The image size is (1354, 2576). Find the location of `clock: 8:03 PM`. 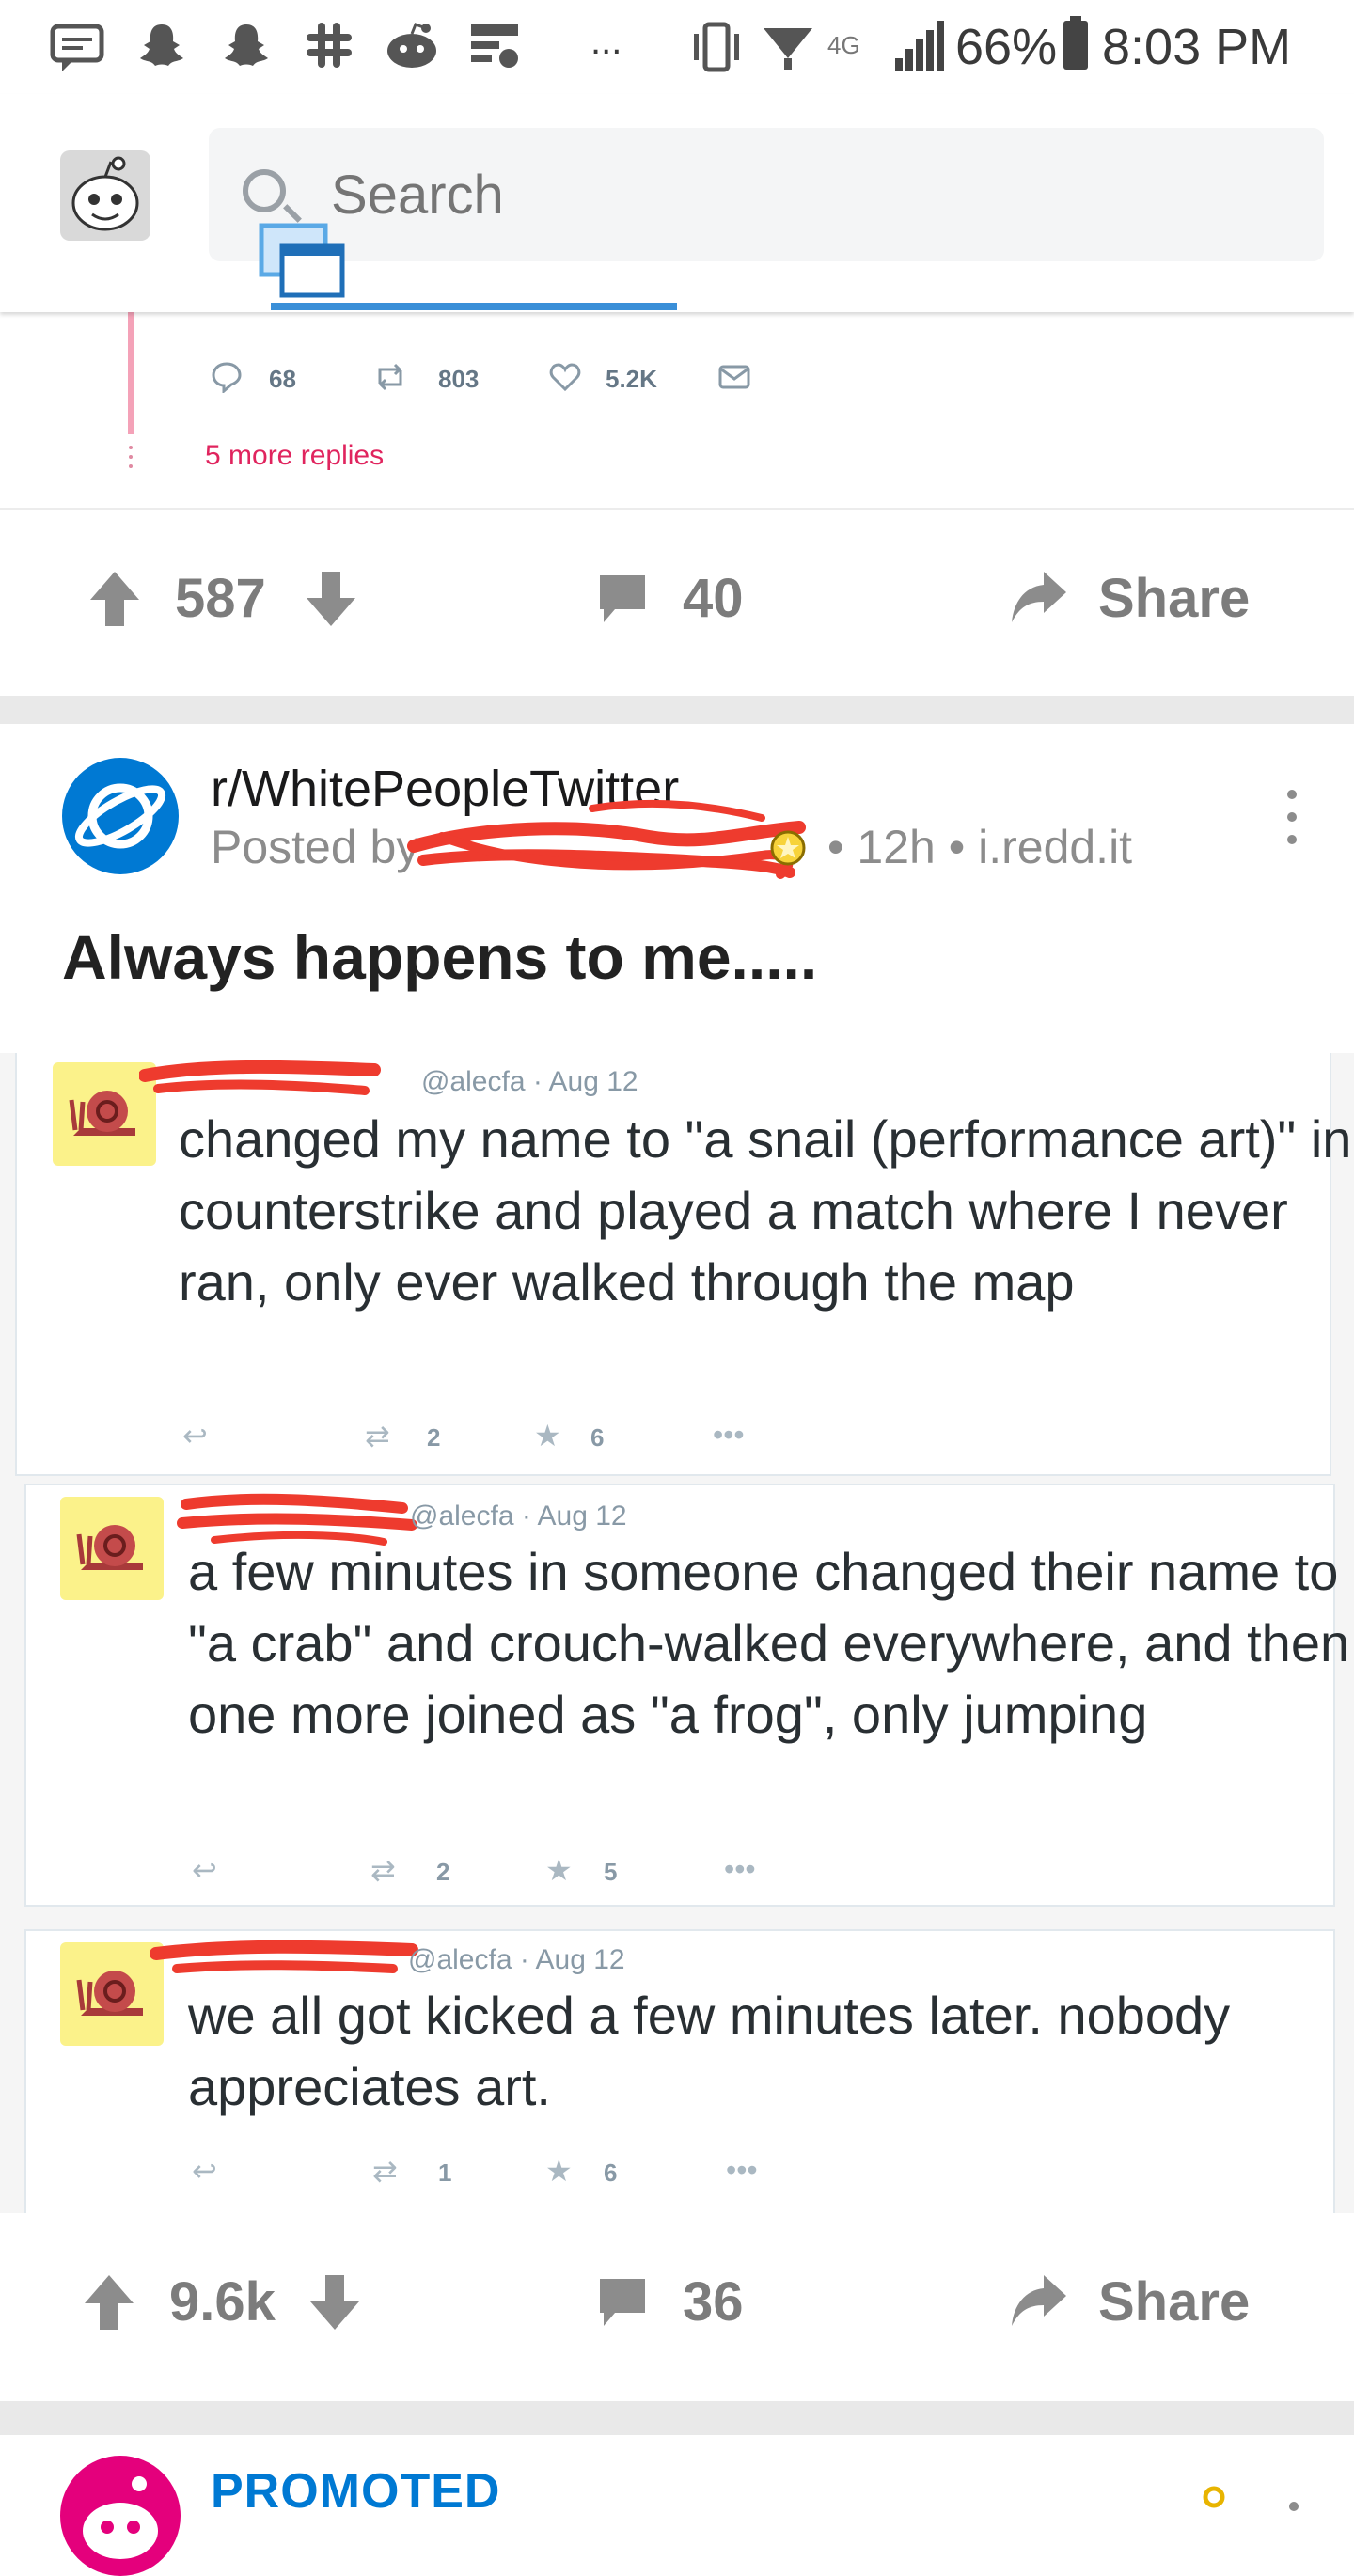

clock: 8:03 PM is located at coordinates (1197, 47).